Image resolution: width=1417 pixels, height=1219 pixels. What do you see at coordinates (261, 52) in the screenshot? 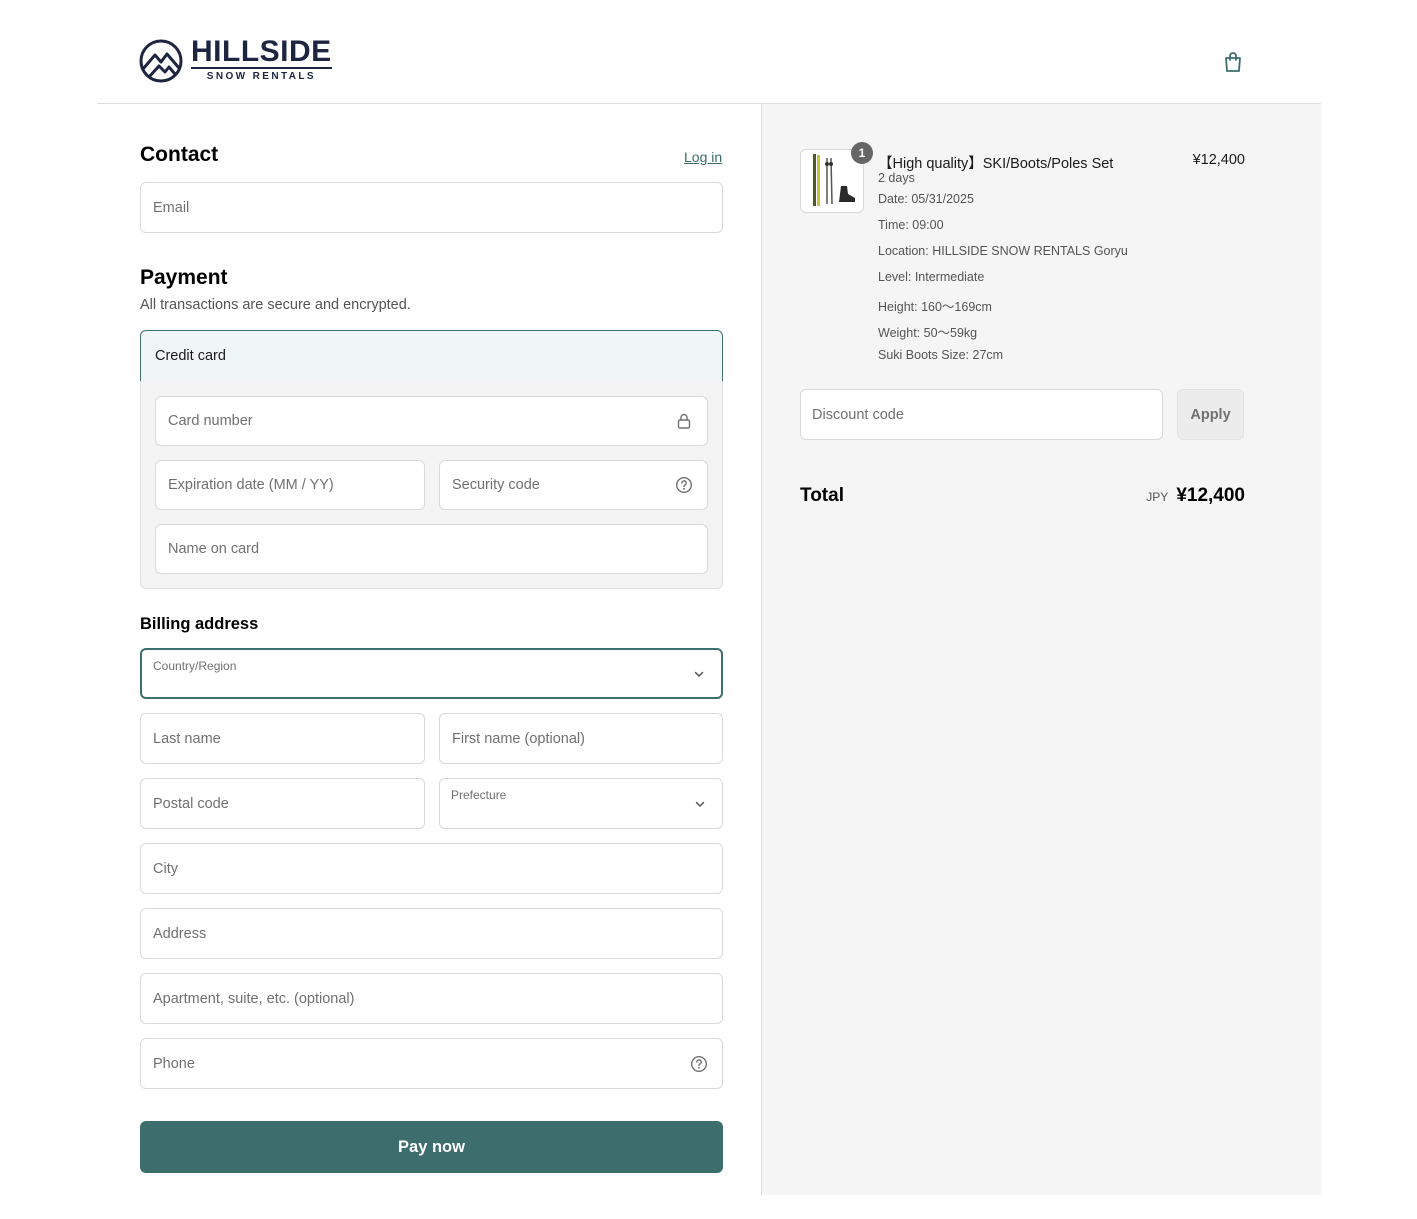
I see `brand-name: HILLSIDE` at bounding box center [261, 52].